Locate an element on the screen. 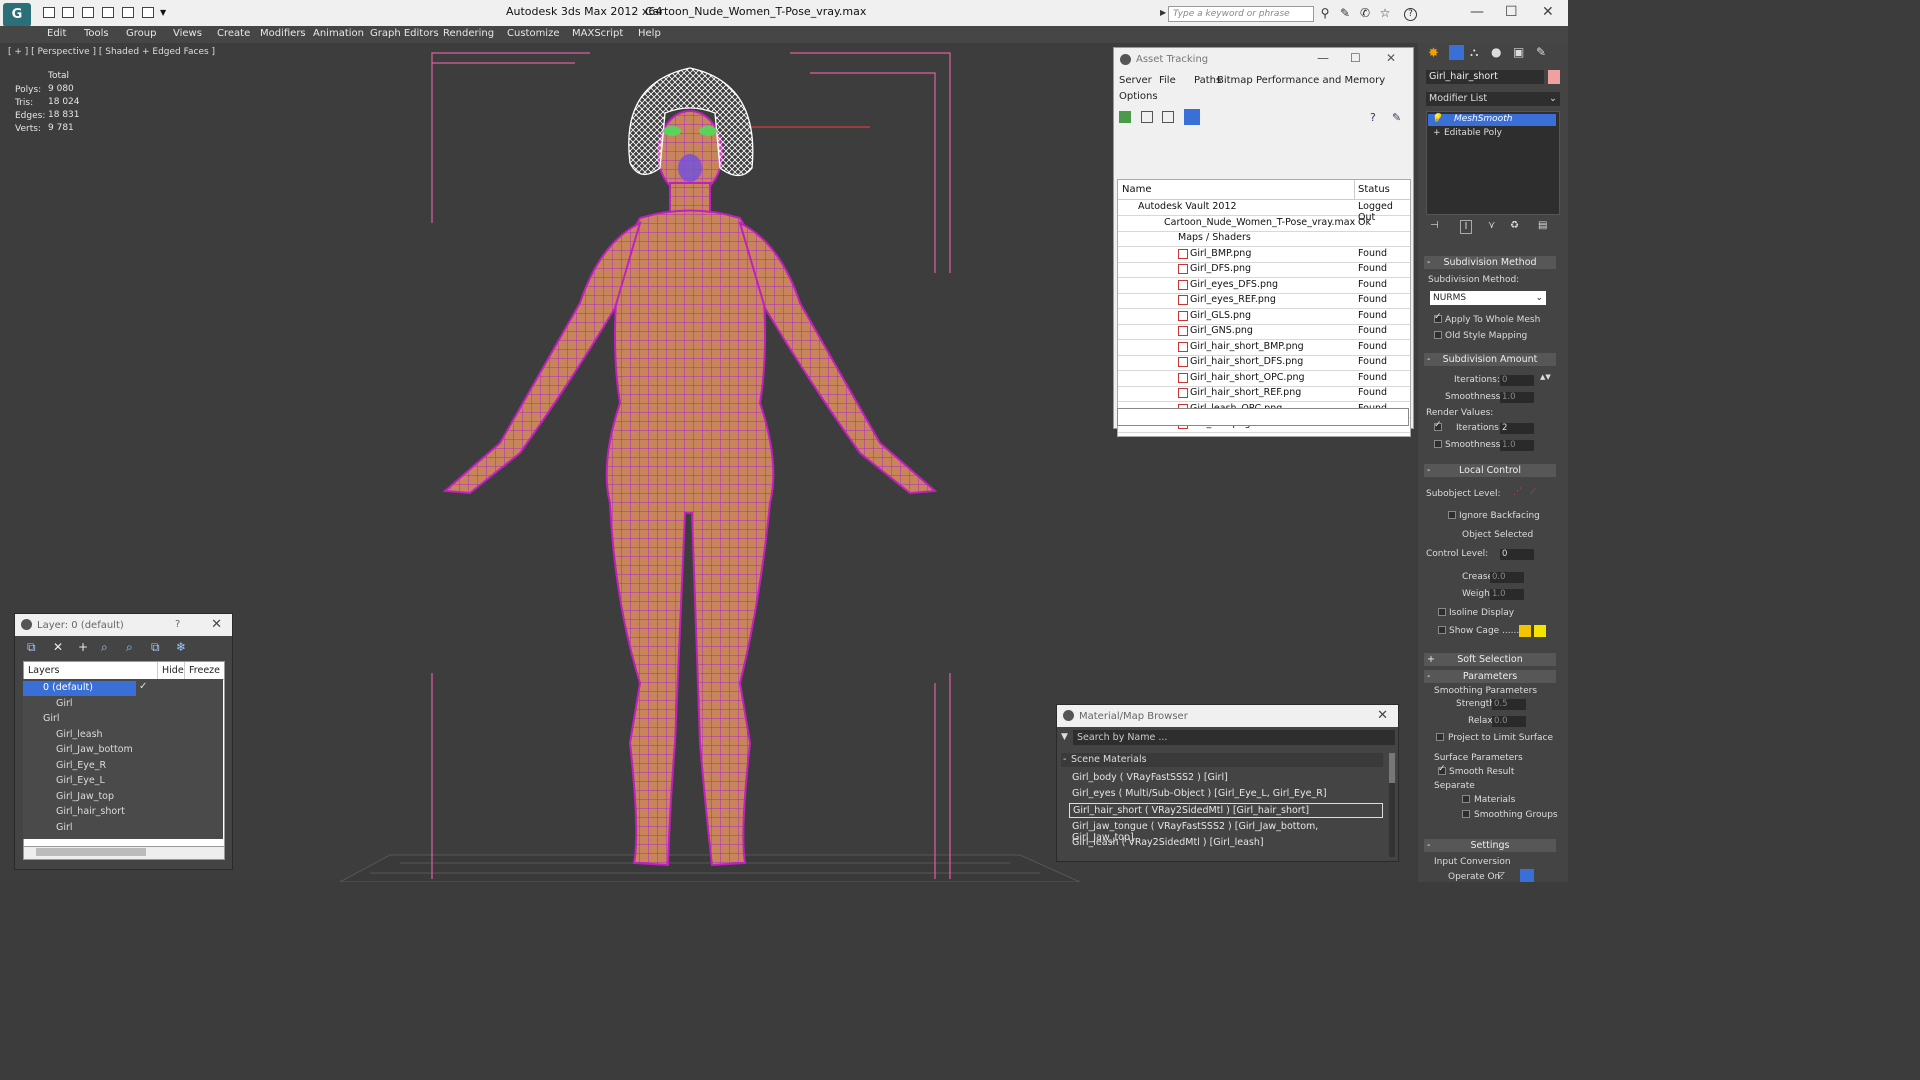 The height and width of the screenshot is (1080, 1920). modifier-list-dropdown: Modifier List ⌄ is located at coordinates (1493, 99).